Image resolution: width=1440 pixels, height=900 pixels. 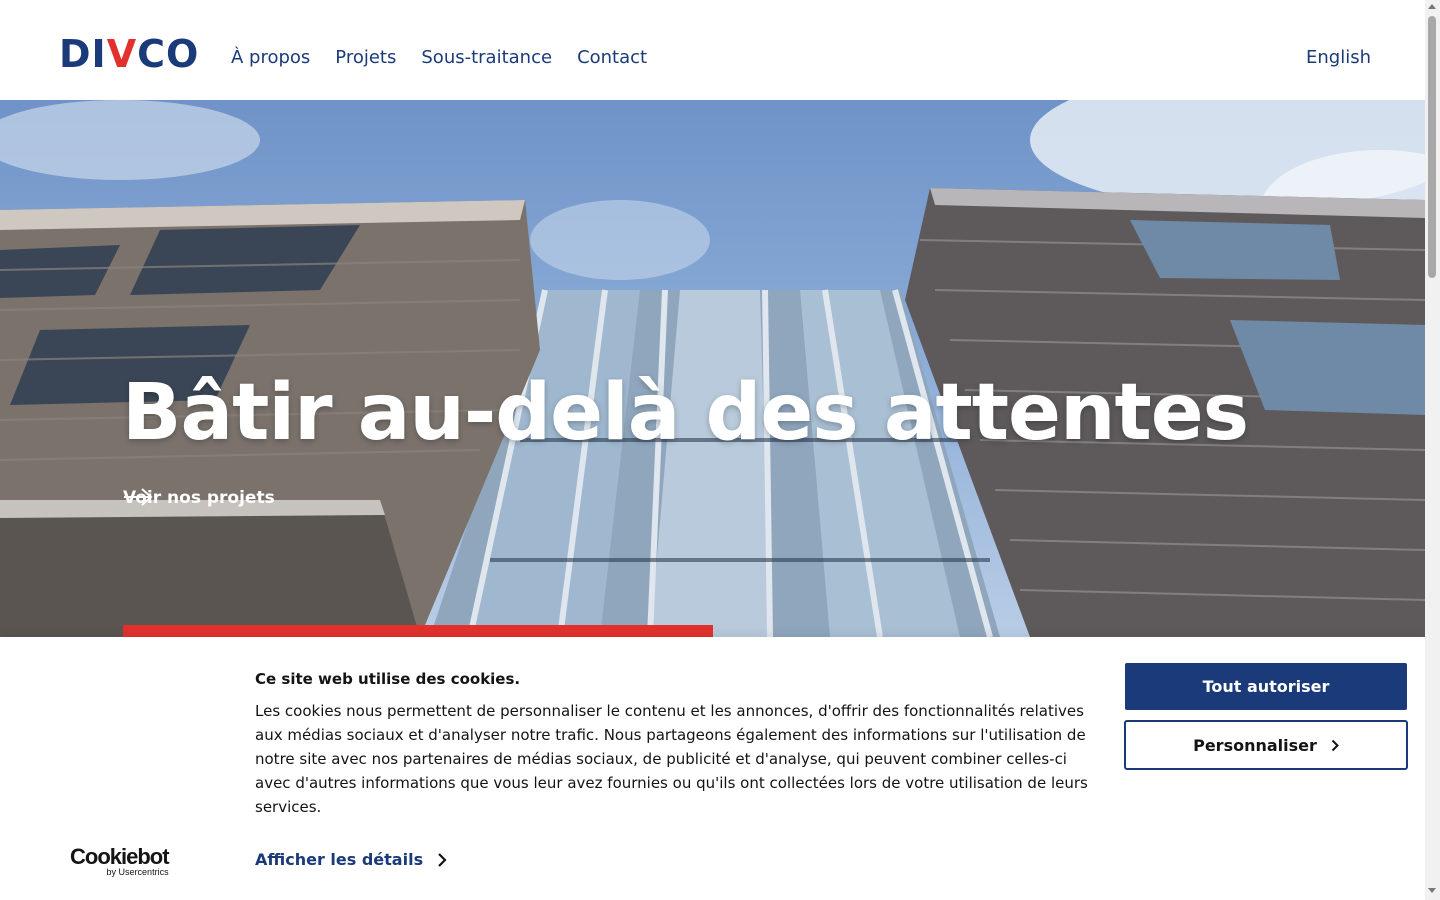 What do you see at coordinates (1338, 57) in the screenshot?
I see `language-switch: English` at bounding box center [1338, 57].